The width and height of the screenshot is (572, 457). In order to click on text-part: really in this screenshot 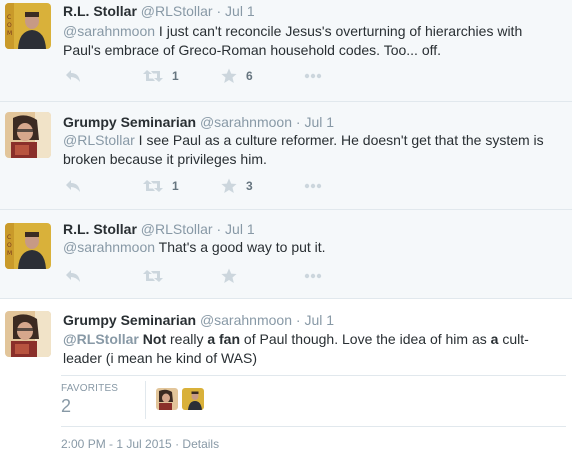, I will do `click(187, 339)`.